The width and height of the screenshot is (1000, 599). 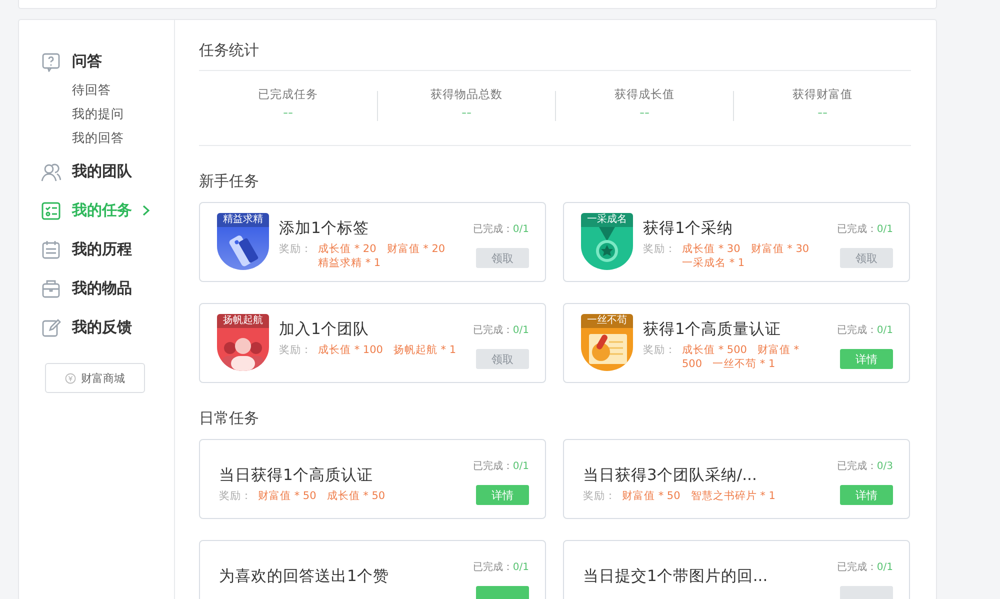 What do you see at coordinates (243, 342) in the screenshot?
I see `badge-icon: 扬帆起航` at bounding box center [243, 342].